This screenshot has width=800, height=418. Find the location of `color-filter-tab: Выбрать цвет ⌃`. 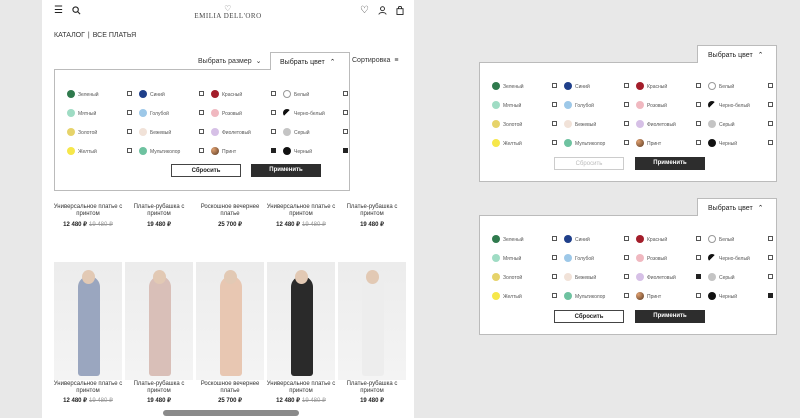

color-filter-tab: Выбрать цвет ⌃ is located at coordinates (310, 61).